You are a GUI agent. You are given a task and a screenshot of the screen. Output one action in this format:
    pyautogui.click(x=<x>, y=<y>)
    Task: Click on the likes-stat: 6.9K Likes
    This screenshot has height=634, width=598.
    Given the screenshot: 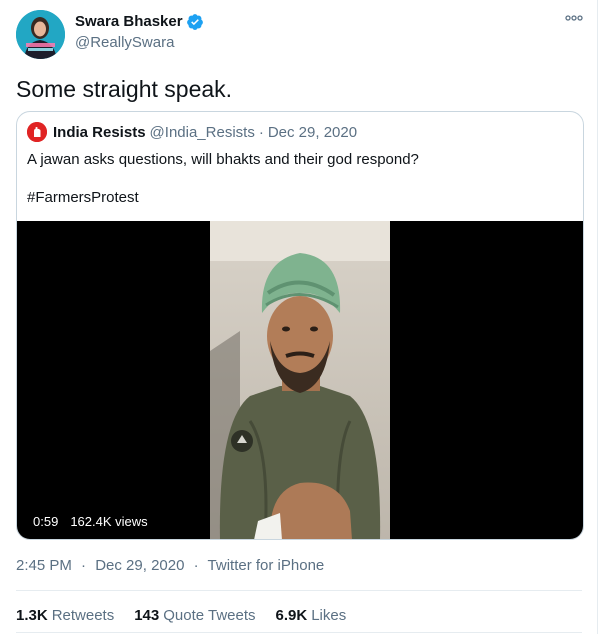 What is the action you would take?
    pyautogui.click(x=311, y=616)
    